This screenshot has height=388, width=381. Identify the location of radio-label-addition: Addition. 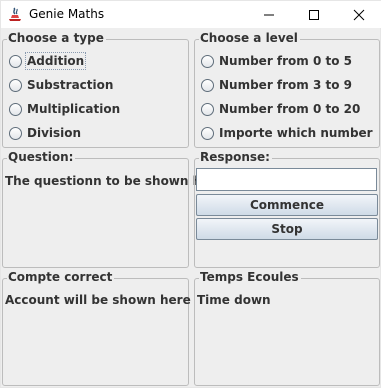
(55, 61).